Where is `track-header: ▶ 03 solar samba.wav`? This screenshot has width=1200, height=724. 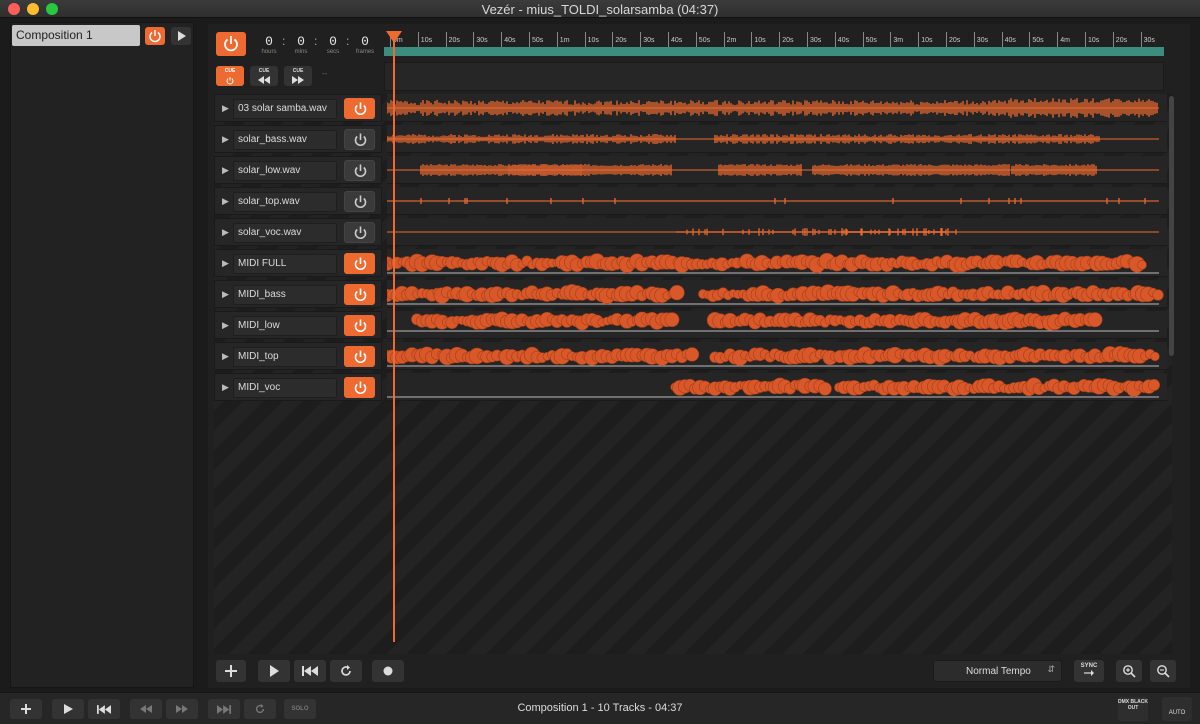
track-header: ▶ 03 solar samba.wav is located at coordinates (298, 108).